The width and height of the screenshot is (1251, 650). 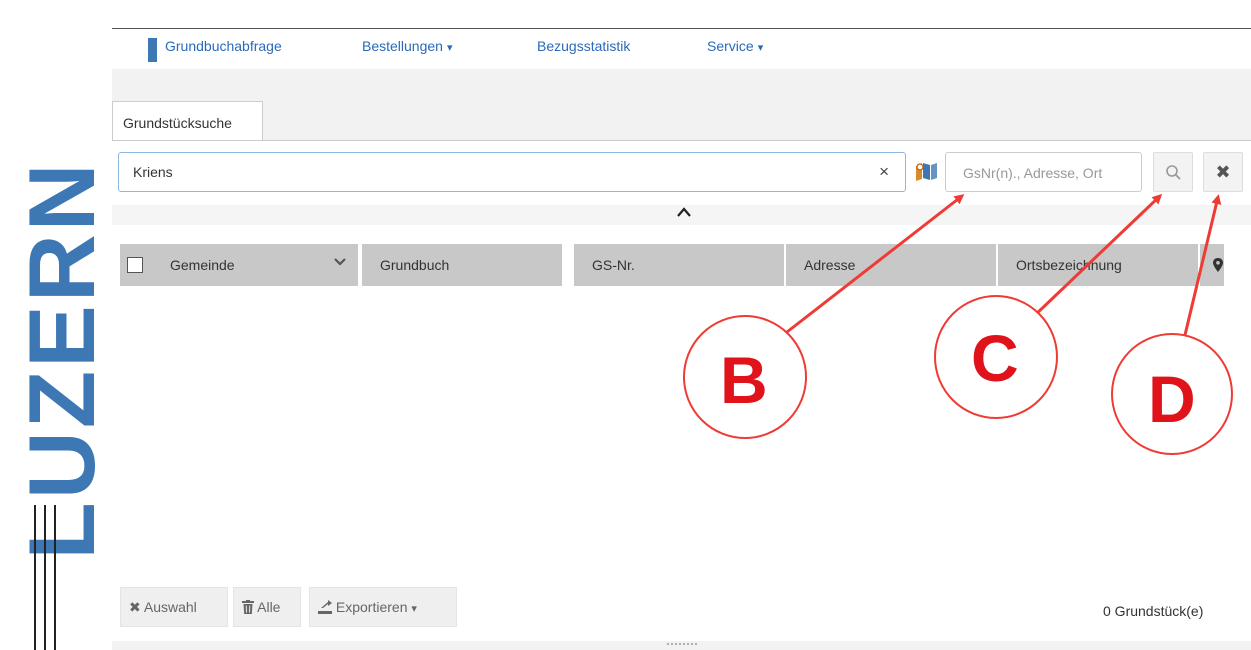 What do you see at coordinates (152, 50) in the screenshot?
I see `active-nav-marker` at bounding box center [152, 50].